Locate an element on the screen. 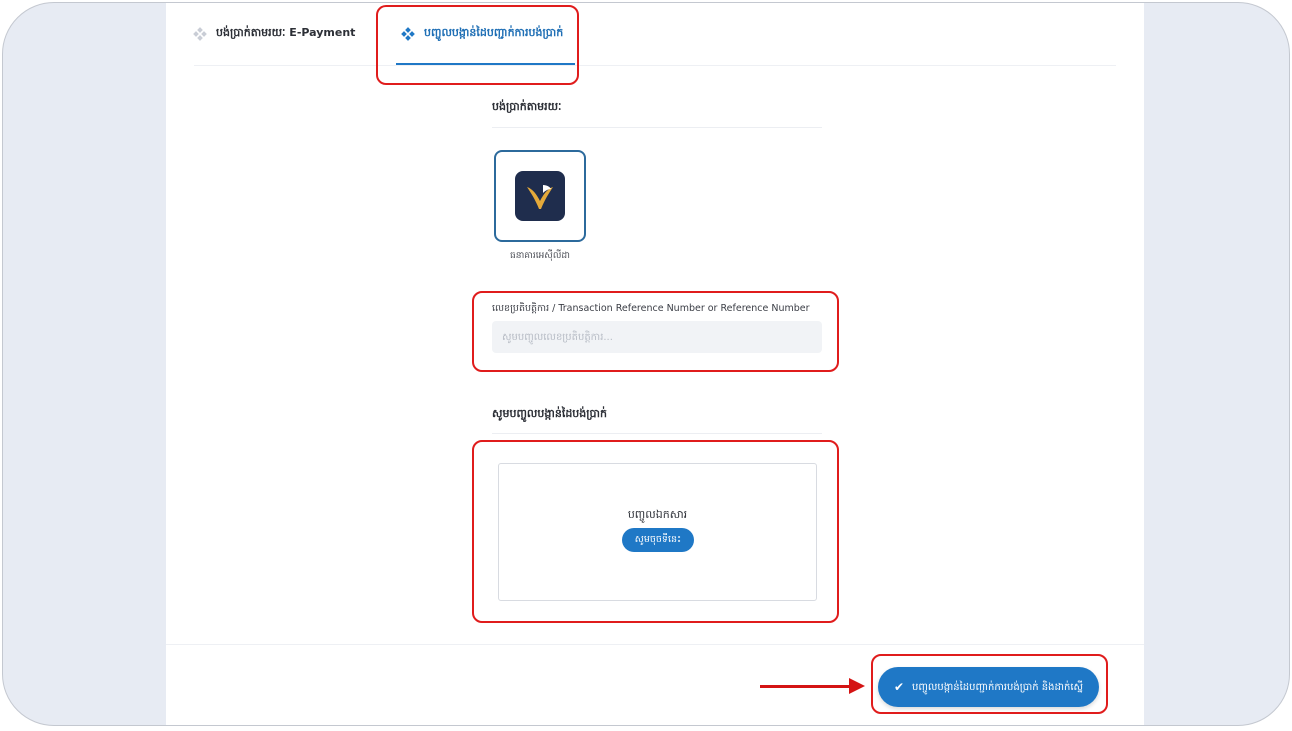 The width and height of the screenshot is (1292, 731). highlight-active-tab is located at coordinates (477, 45).